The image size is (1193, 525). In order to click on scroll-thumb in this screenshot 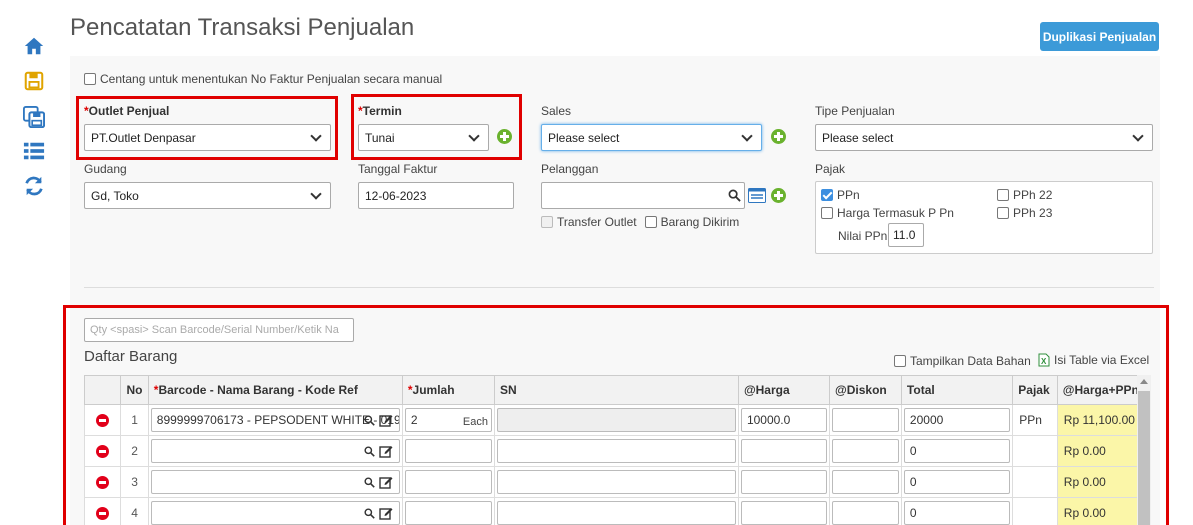, I will do `click(1144, 458)`.